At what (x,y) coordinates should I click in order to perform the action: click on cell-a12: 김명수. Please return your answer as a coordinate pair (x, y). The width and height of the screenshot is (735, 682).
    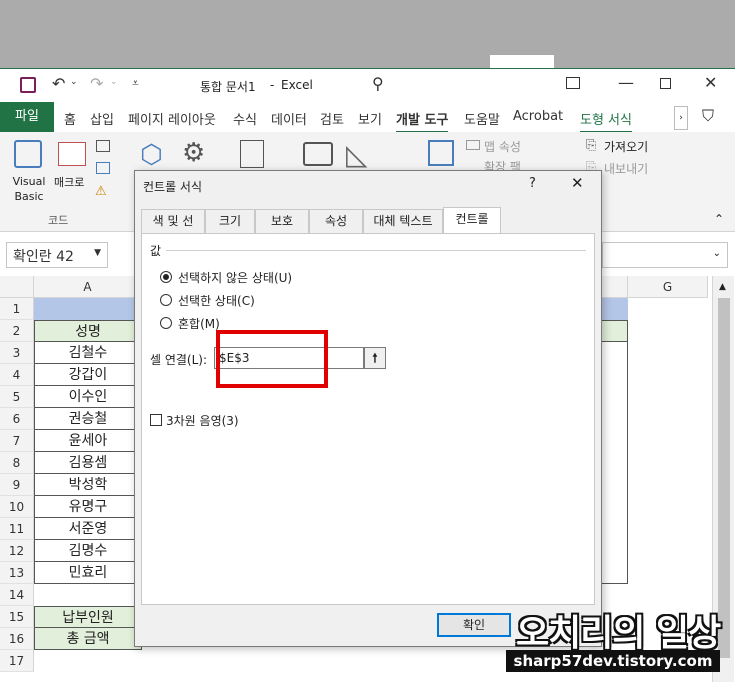
    Looking at the image, I should click on (88, 551).